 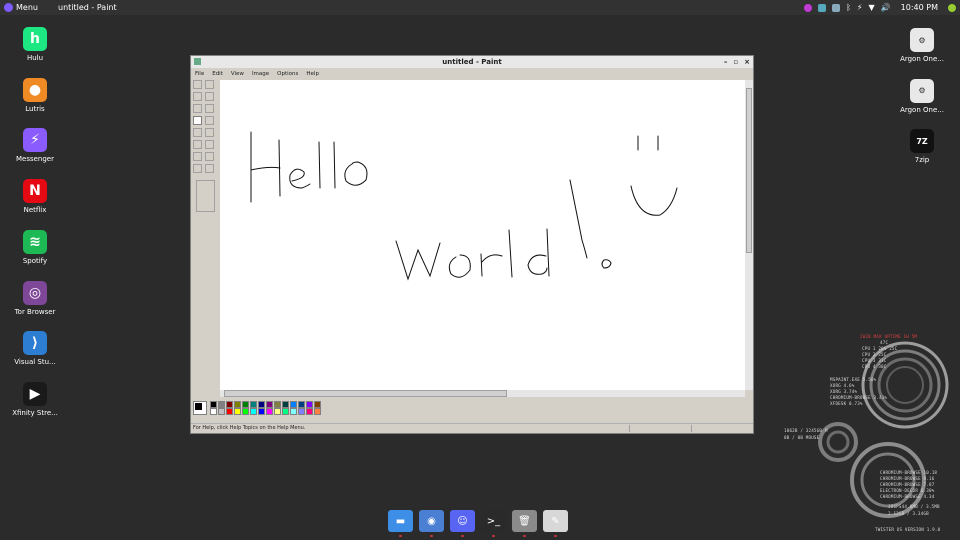 I want to click on desktop-icon-netflix: N Netflix, so click(x=35, y=196).